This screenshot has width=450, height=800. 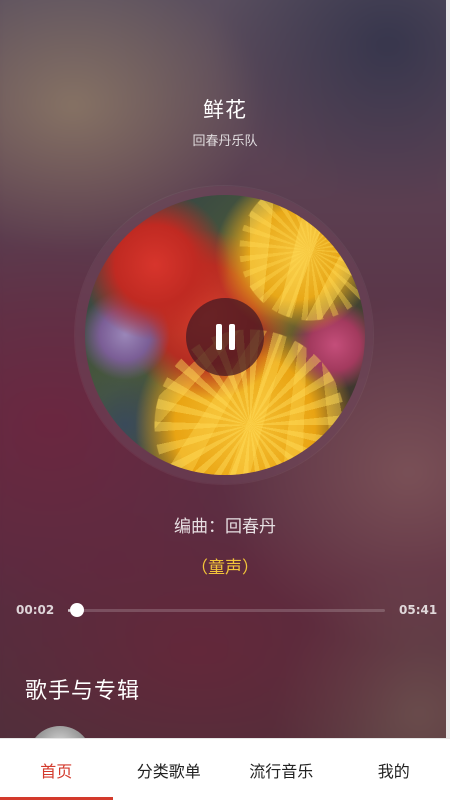 What do you see at coordinates (281, 769) in the screenshot?
I see `tab-pop-music: 流行音乐` at bounding box center [281, 769].